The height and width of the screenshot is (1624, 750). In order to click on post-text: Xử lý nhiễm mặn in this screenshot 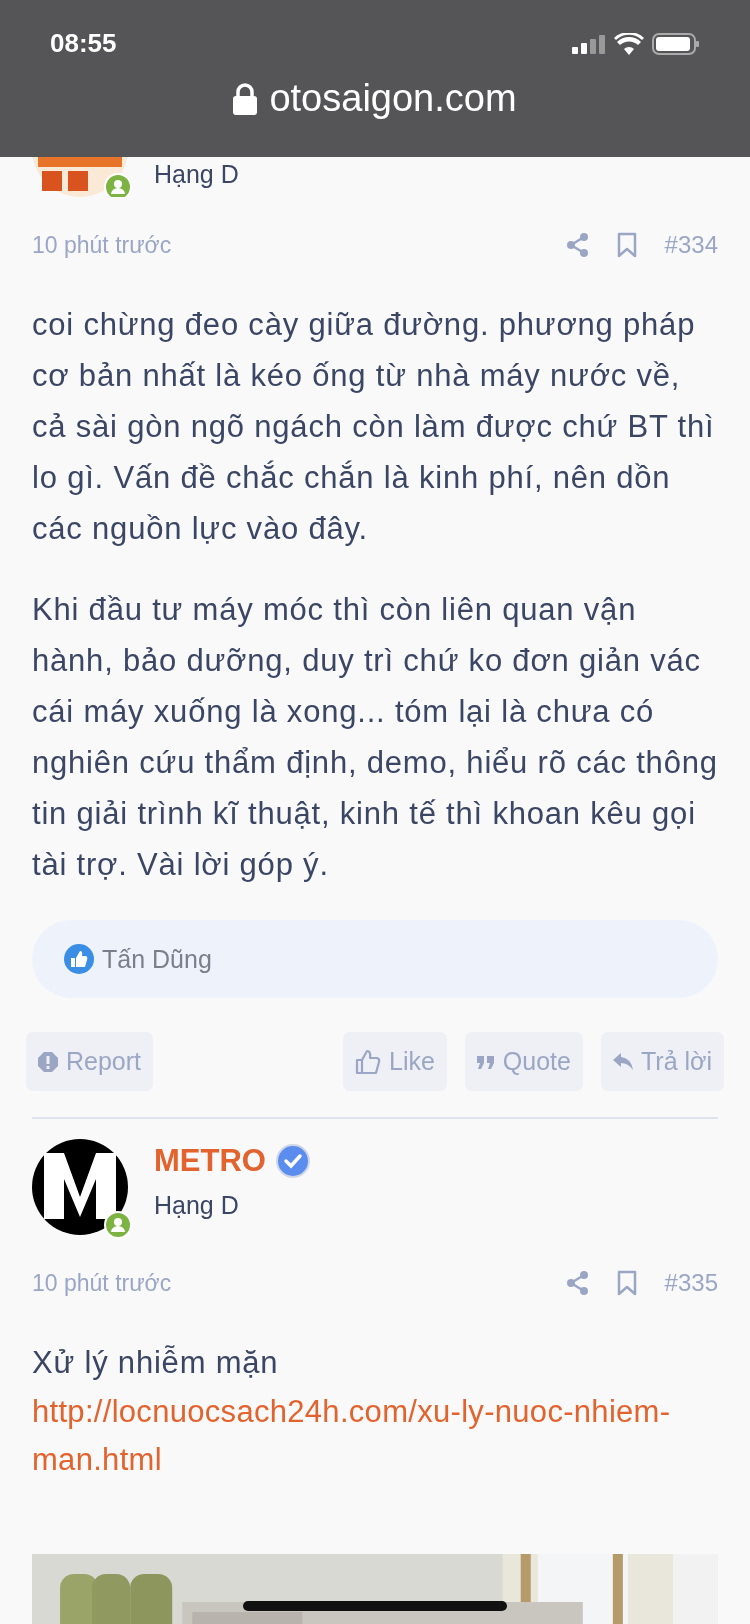, I will do `click(156, 1363)`.